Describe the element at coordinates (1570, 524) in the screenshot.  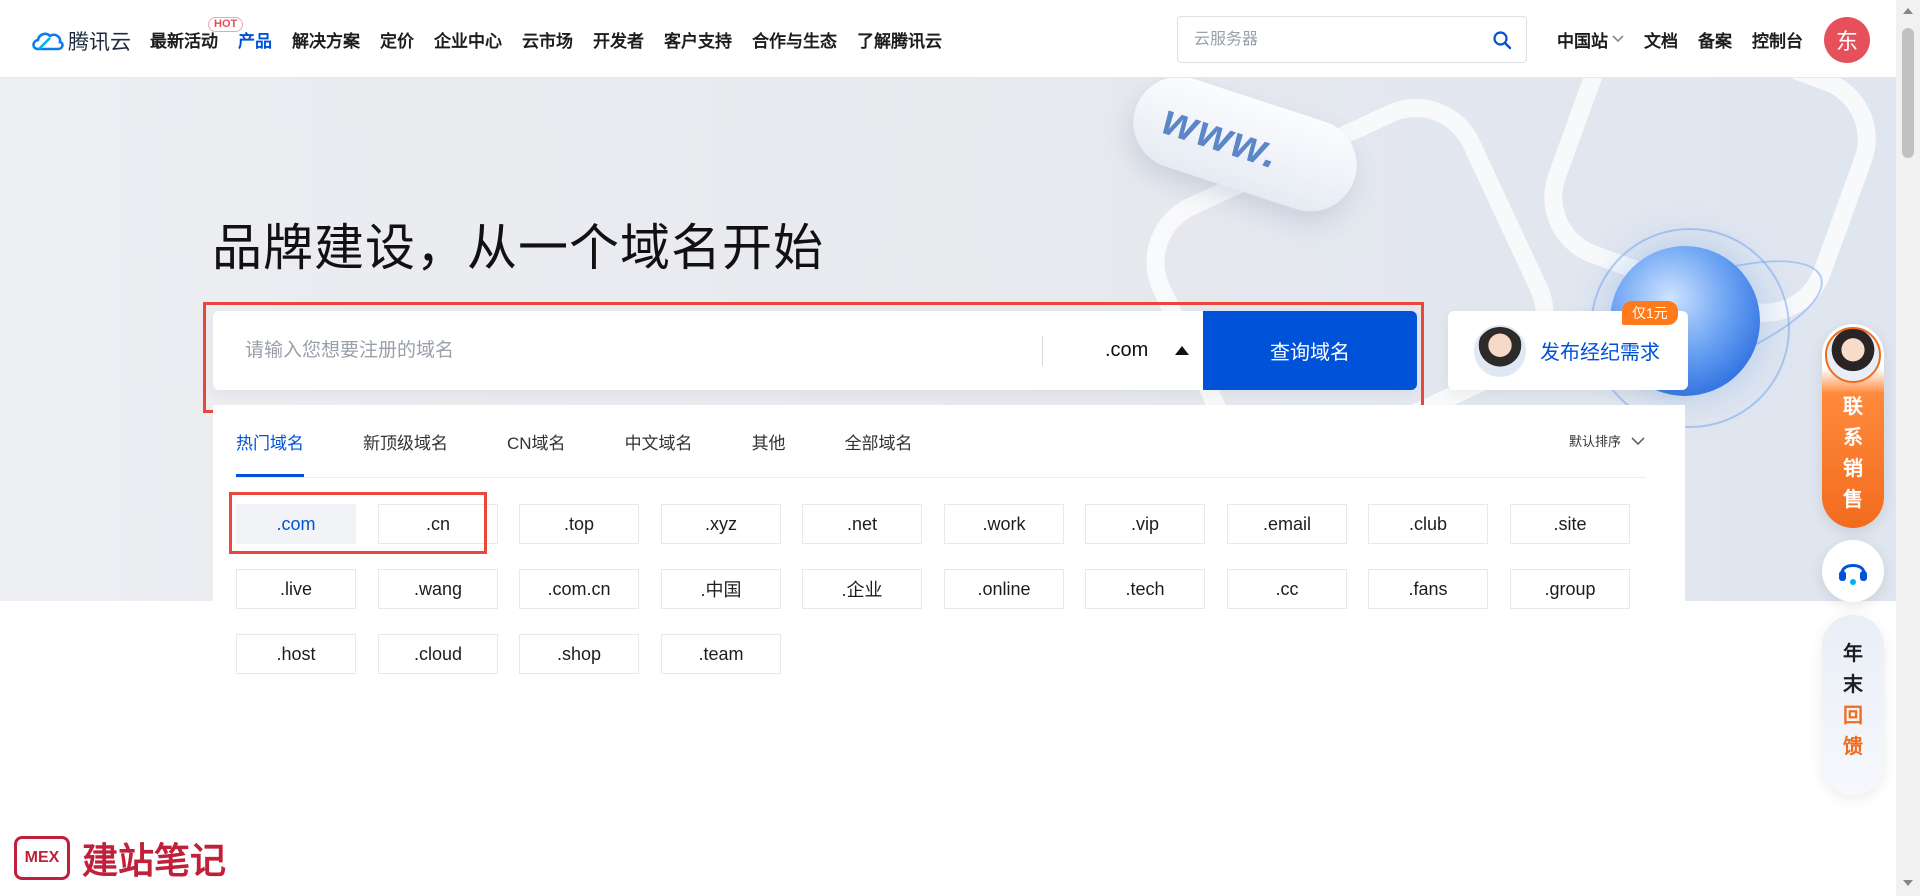
I see `domain-suffix-chip: .site` at that location.